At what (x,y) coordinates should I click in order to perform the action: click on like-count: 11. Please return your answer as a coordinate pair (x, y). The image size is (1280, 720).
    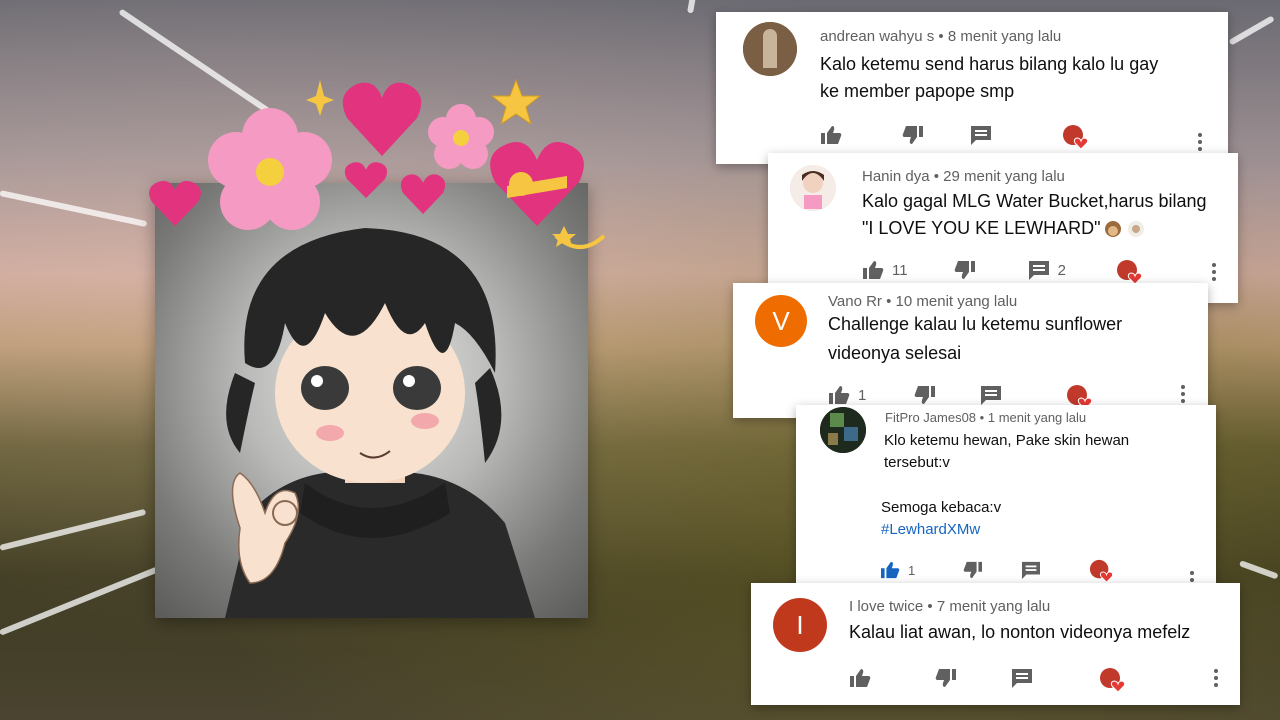
    Looking at the image, I should click on (900, 270).